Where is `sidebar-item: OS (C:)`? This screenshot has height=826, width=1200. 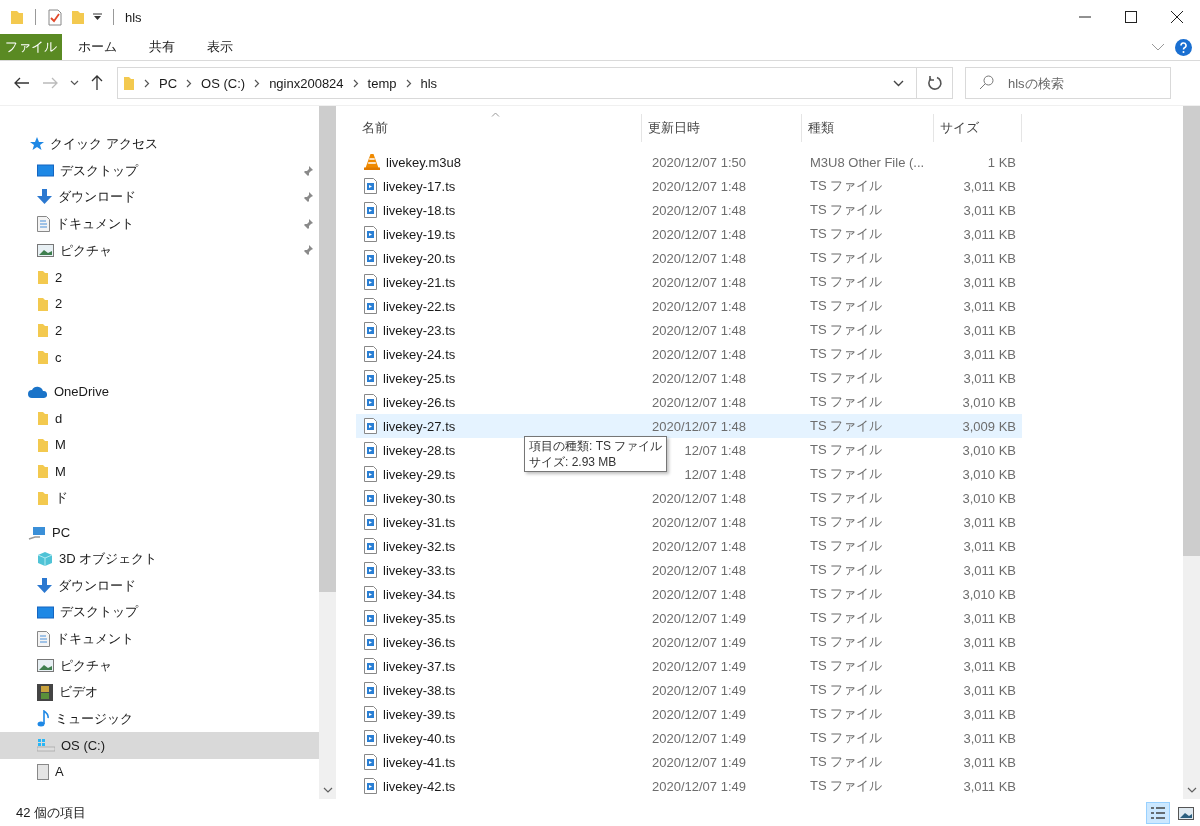
sidebar-item: OS (C:) is located at coordinates (159, 745).